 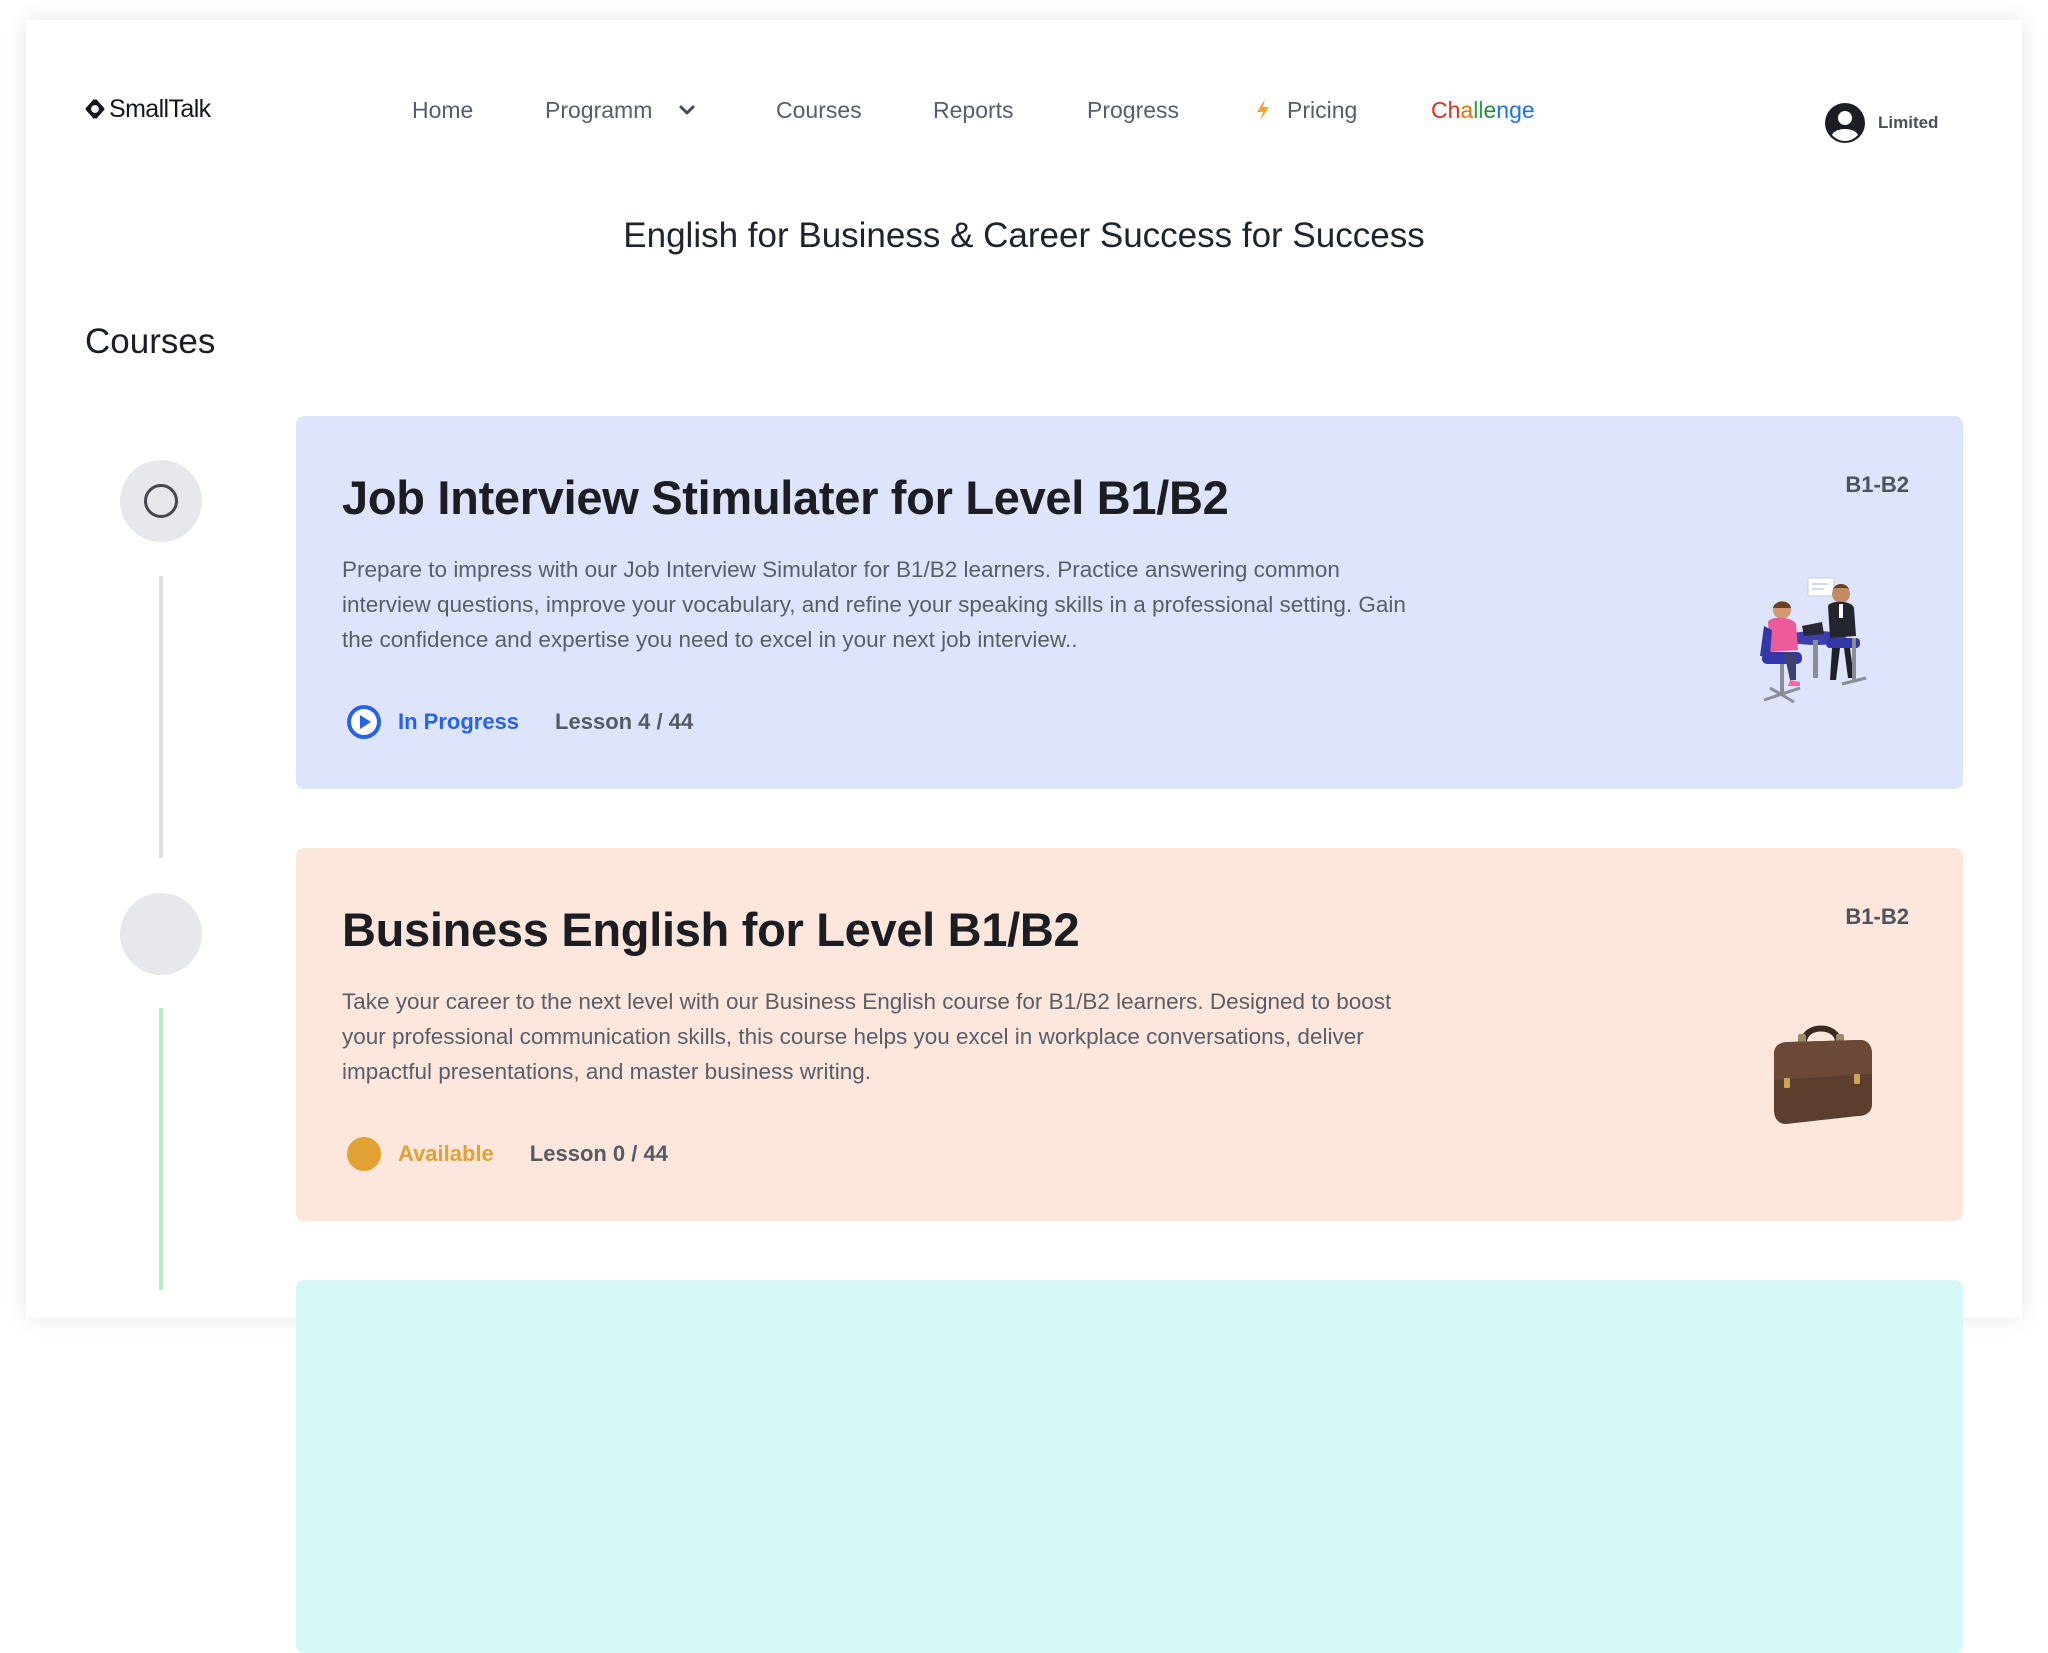 I want to click on nav-home-label: Home, so click(x=443, y=109).